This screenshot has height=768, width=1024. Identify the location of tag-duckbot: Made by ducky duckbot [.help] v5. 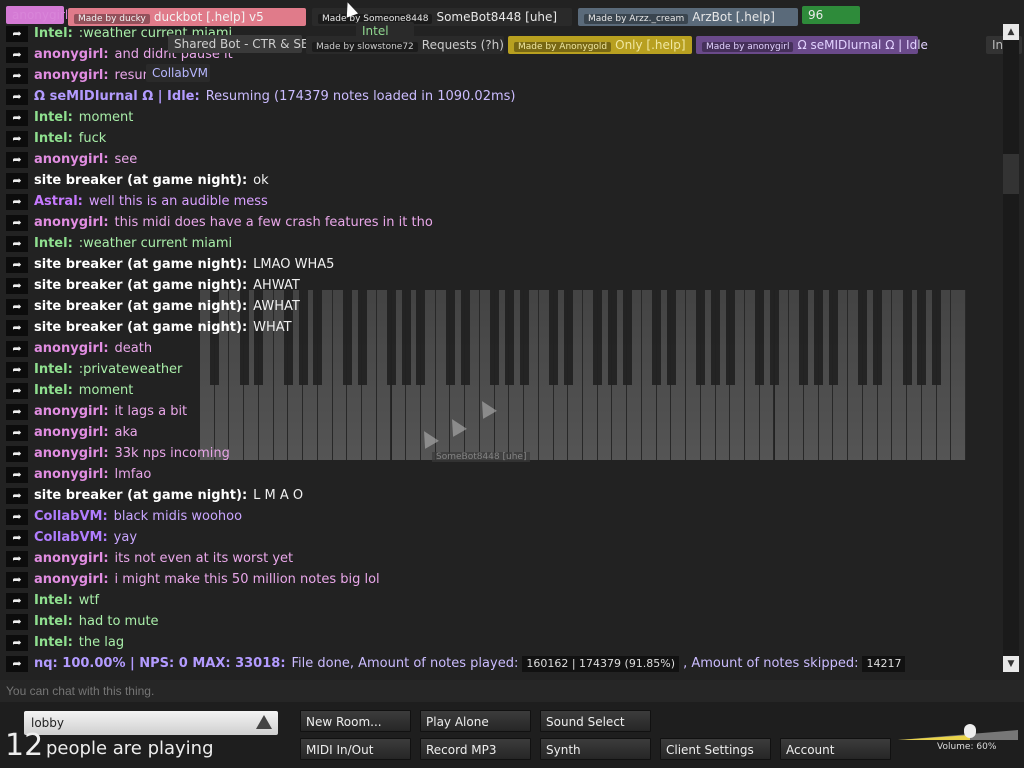
(187, 17).